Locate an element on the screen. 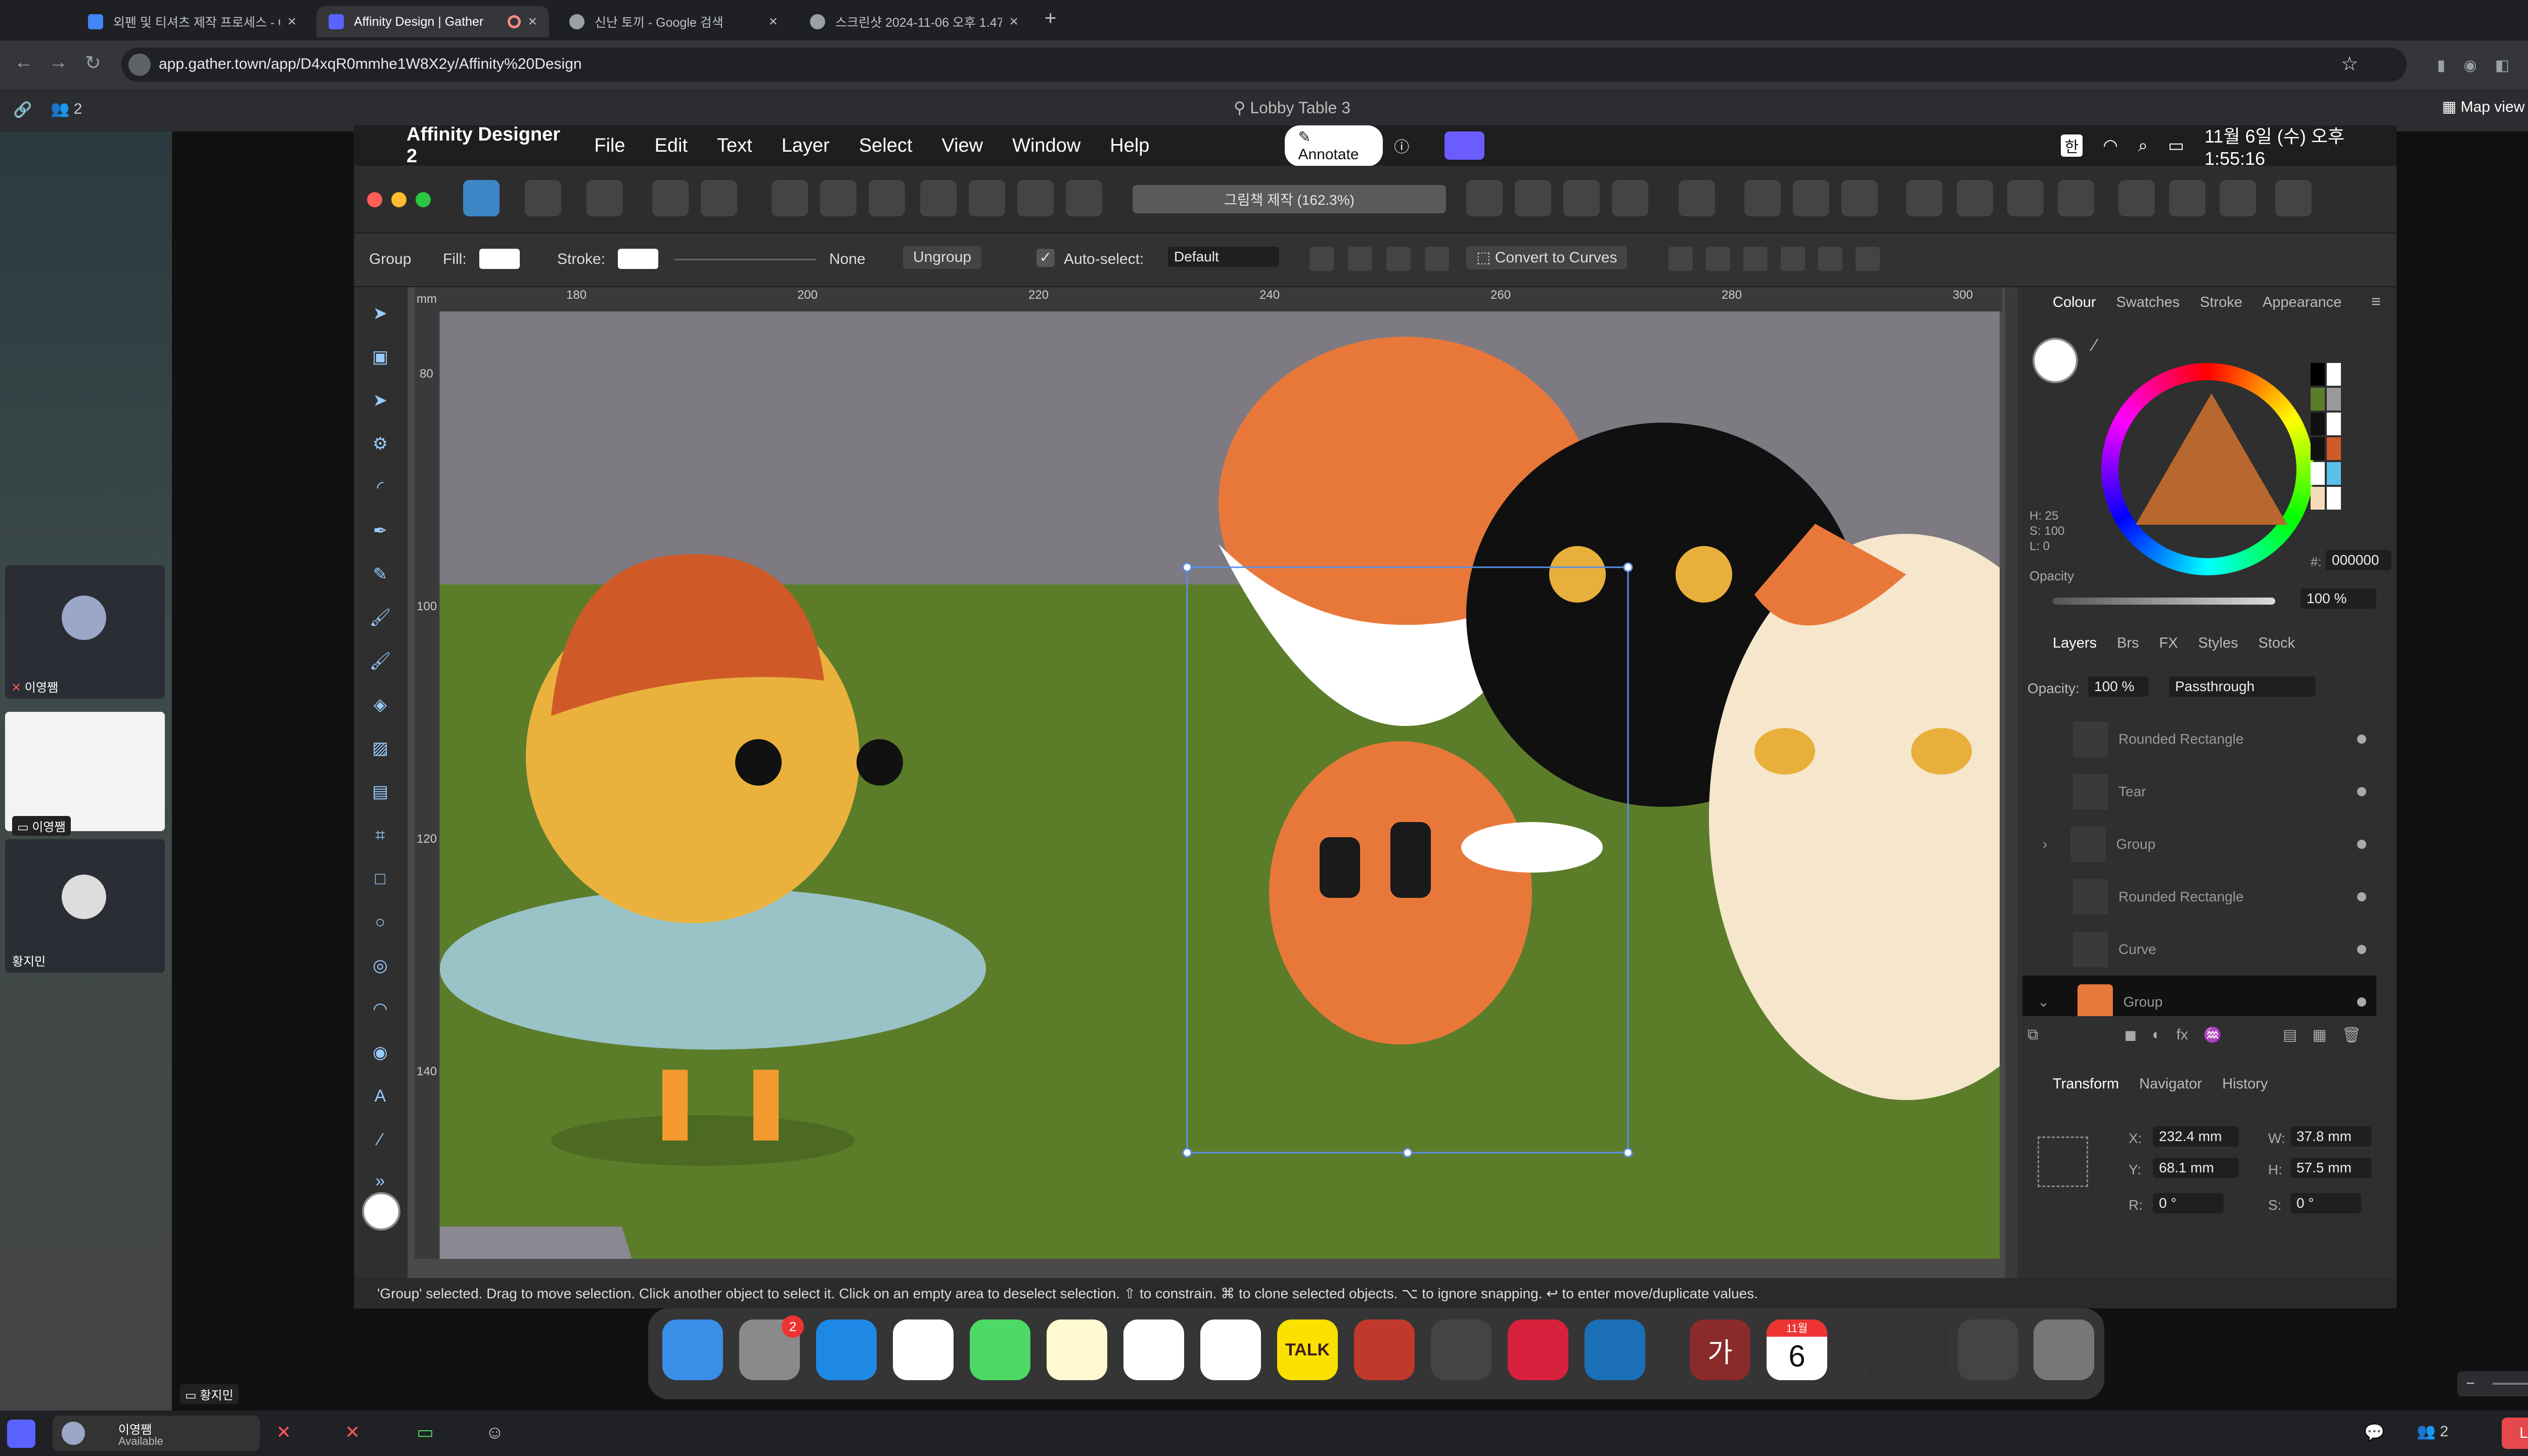 The image size is (2528, 1456). menu-file: File is located at coordinates (610, 146).